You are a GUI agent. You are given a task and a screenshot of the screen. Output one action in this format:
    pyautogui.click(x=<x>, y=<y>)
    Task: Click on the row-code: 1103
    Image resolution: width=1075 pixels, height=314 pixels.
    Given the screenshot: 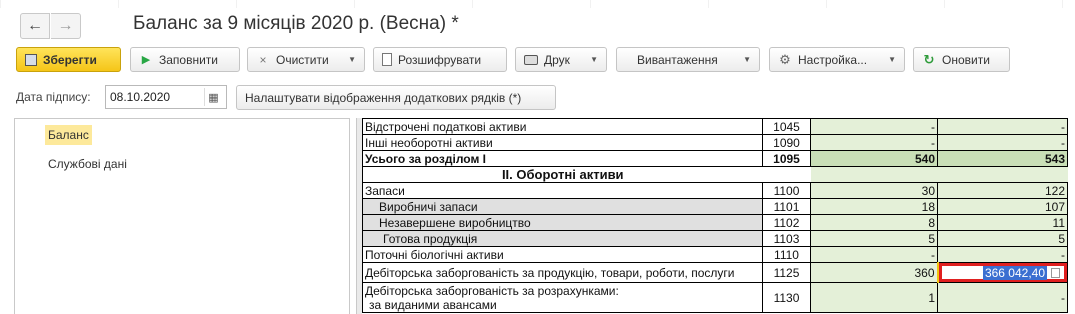 What is the action you would take?
    pyautogui.click(x=786, y=238)
    